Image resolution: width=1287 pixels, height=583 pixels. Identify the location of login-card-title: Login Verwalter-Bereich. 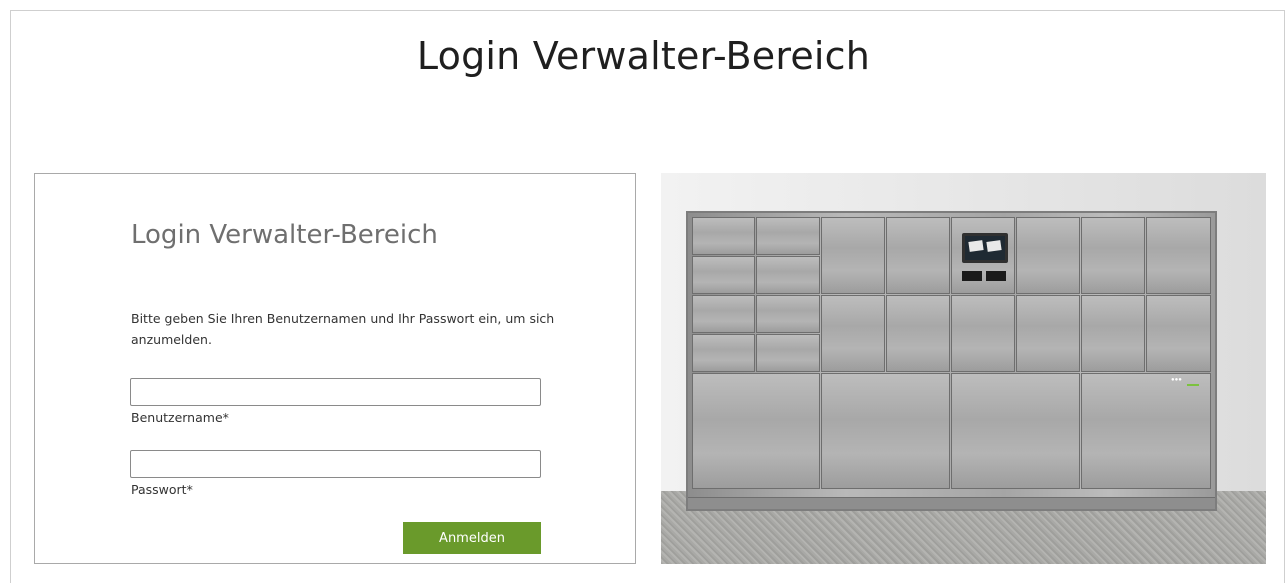
(284, 235).